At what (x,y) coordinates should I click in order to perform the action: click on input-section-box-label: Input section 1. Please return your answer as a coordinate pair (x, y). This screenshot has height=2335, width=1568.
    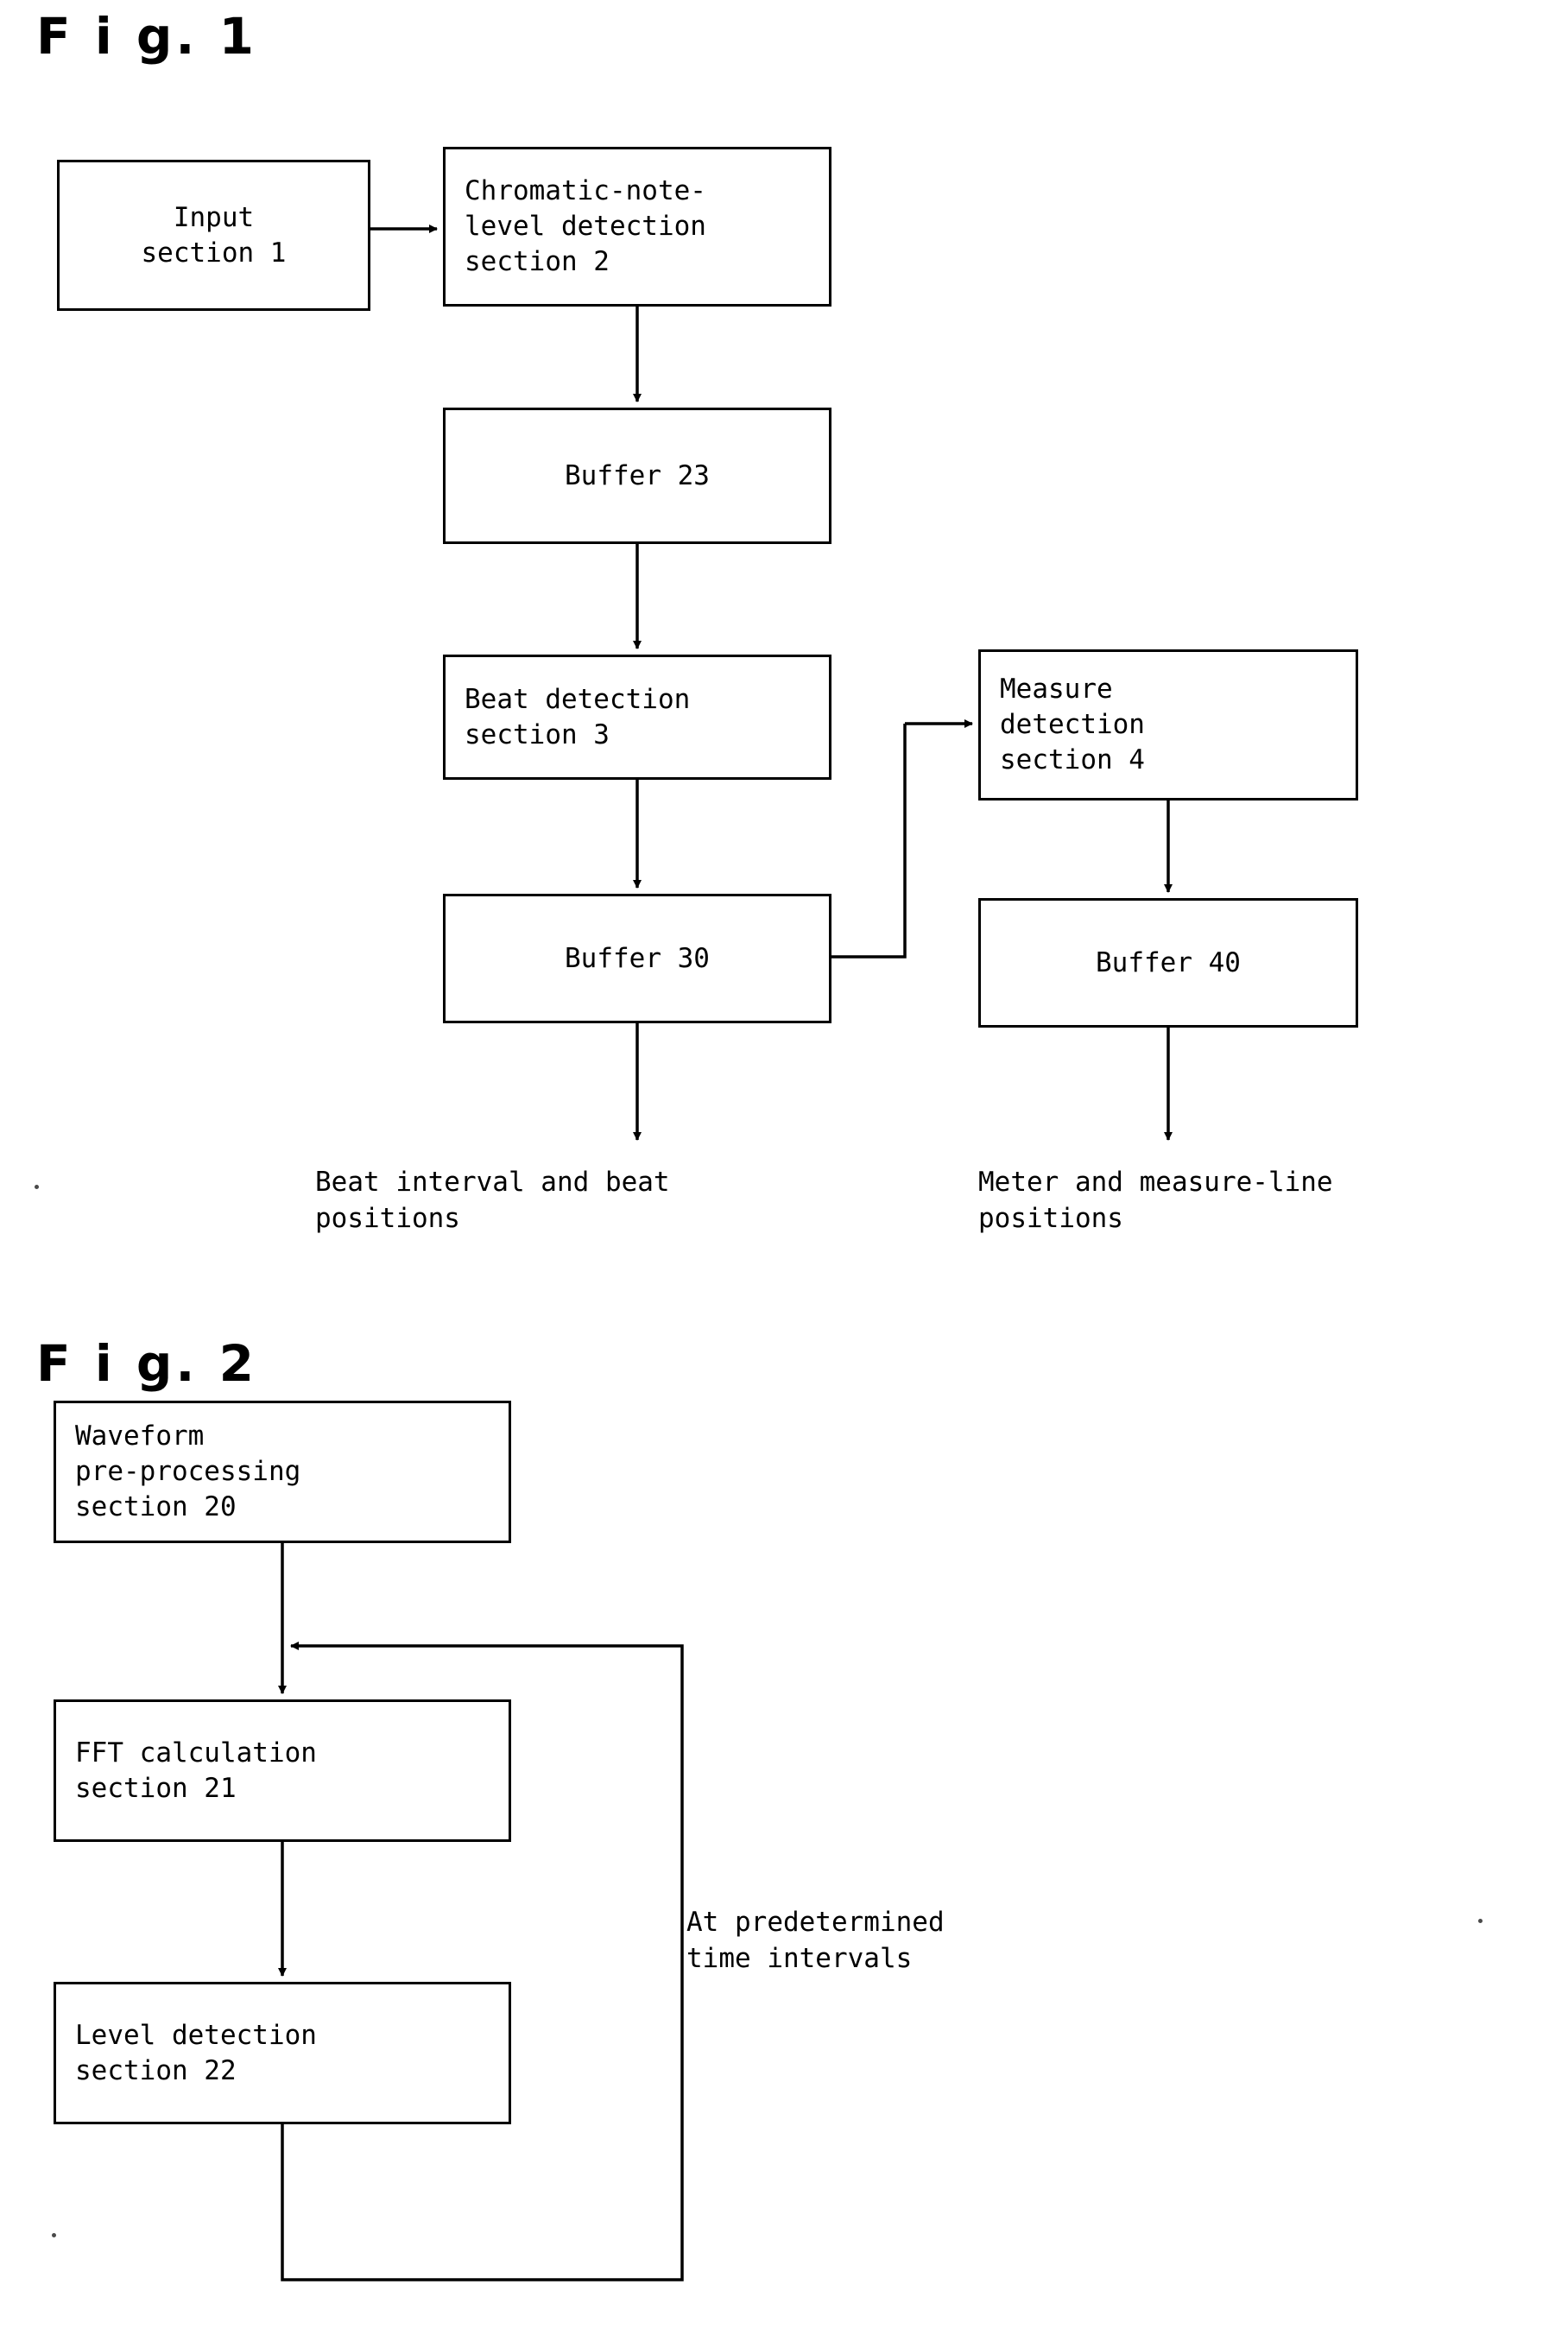
    Looking at the image, I should click on (214, 235).